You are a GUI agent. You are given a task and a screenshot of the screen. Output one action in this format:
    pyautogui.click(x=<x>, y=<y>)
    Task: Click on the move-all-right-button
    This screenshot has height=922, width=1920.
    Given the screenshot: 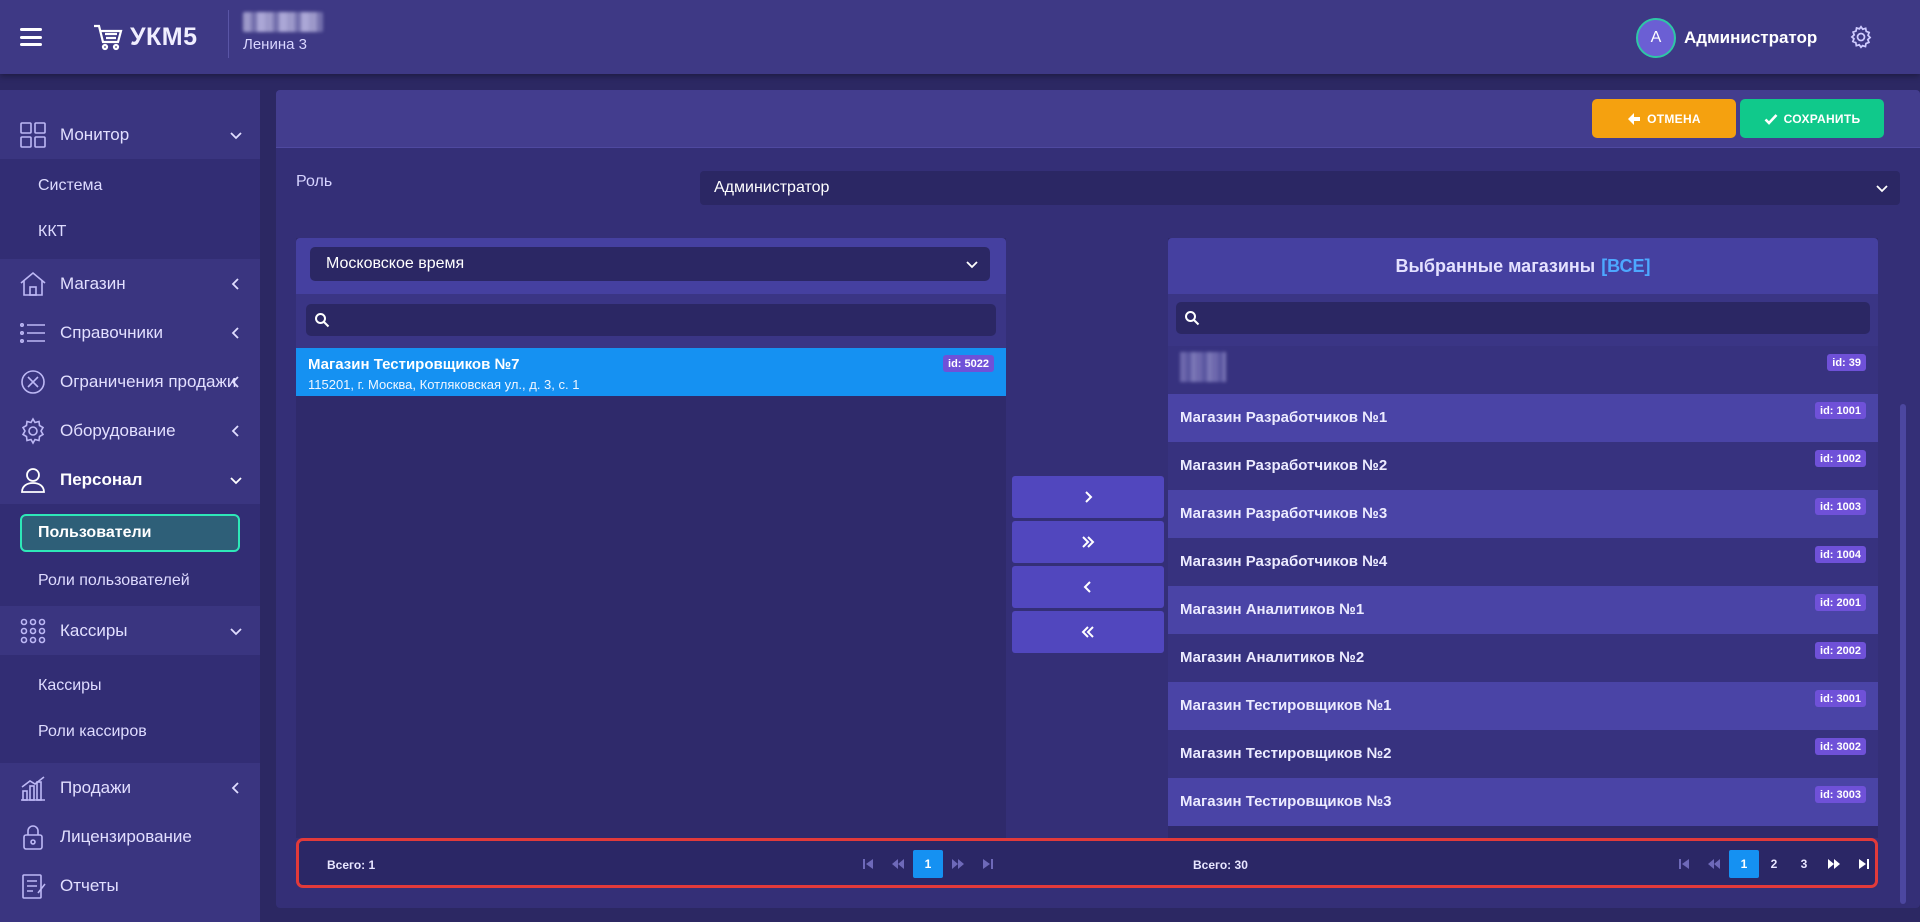 What is the action you would take?
    pyautogui.click(x=1088, y=542)
    